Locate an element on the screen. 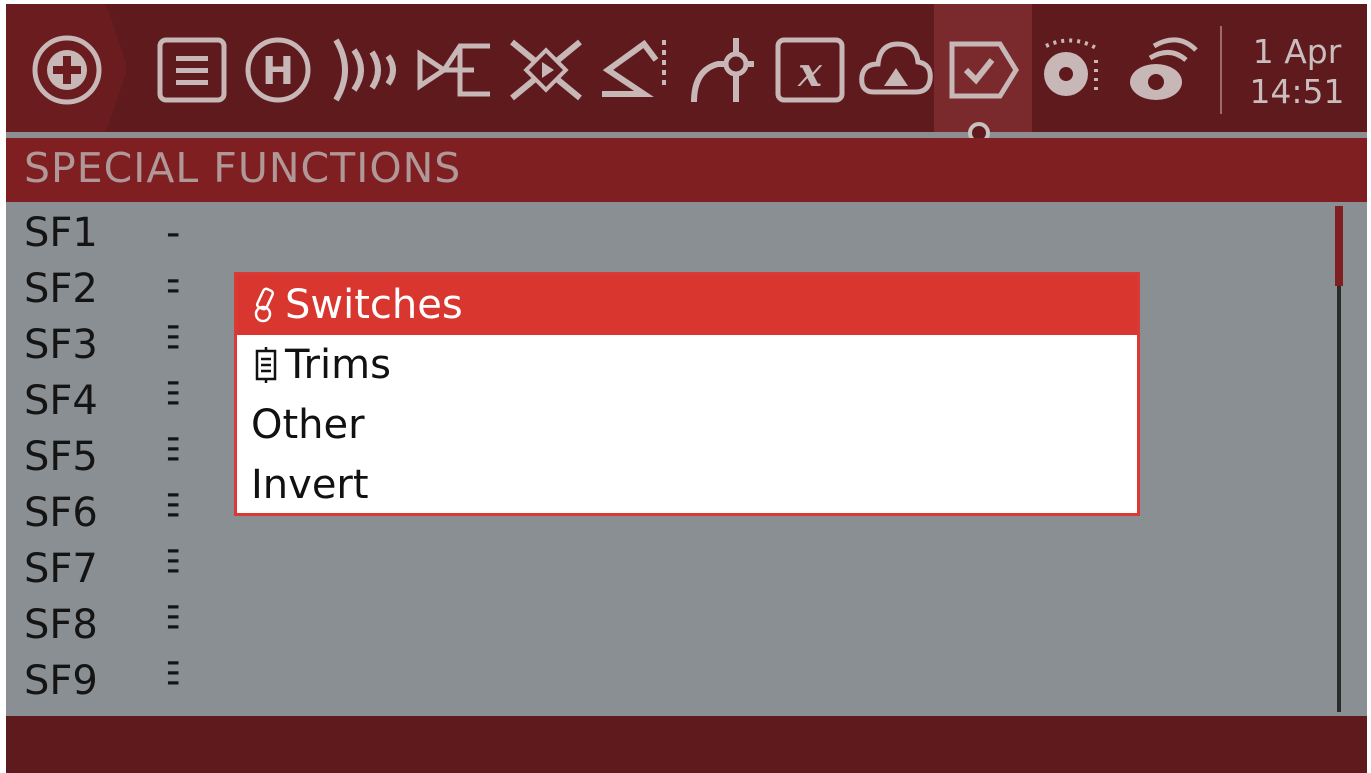 This screenshot has height=773, width=1371. function-id: SF6 is located at coordinates (61, 513).